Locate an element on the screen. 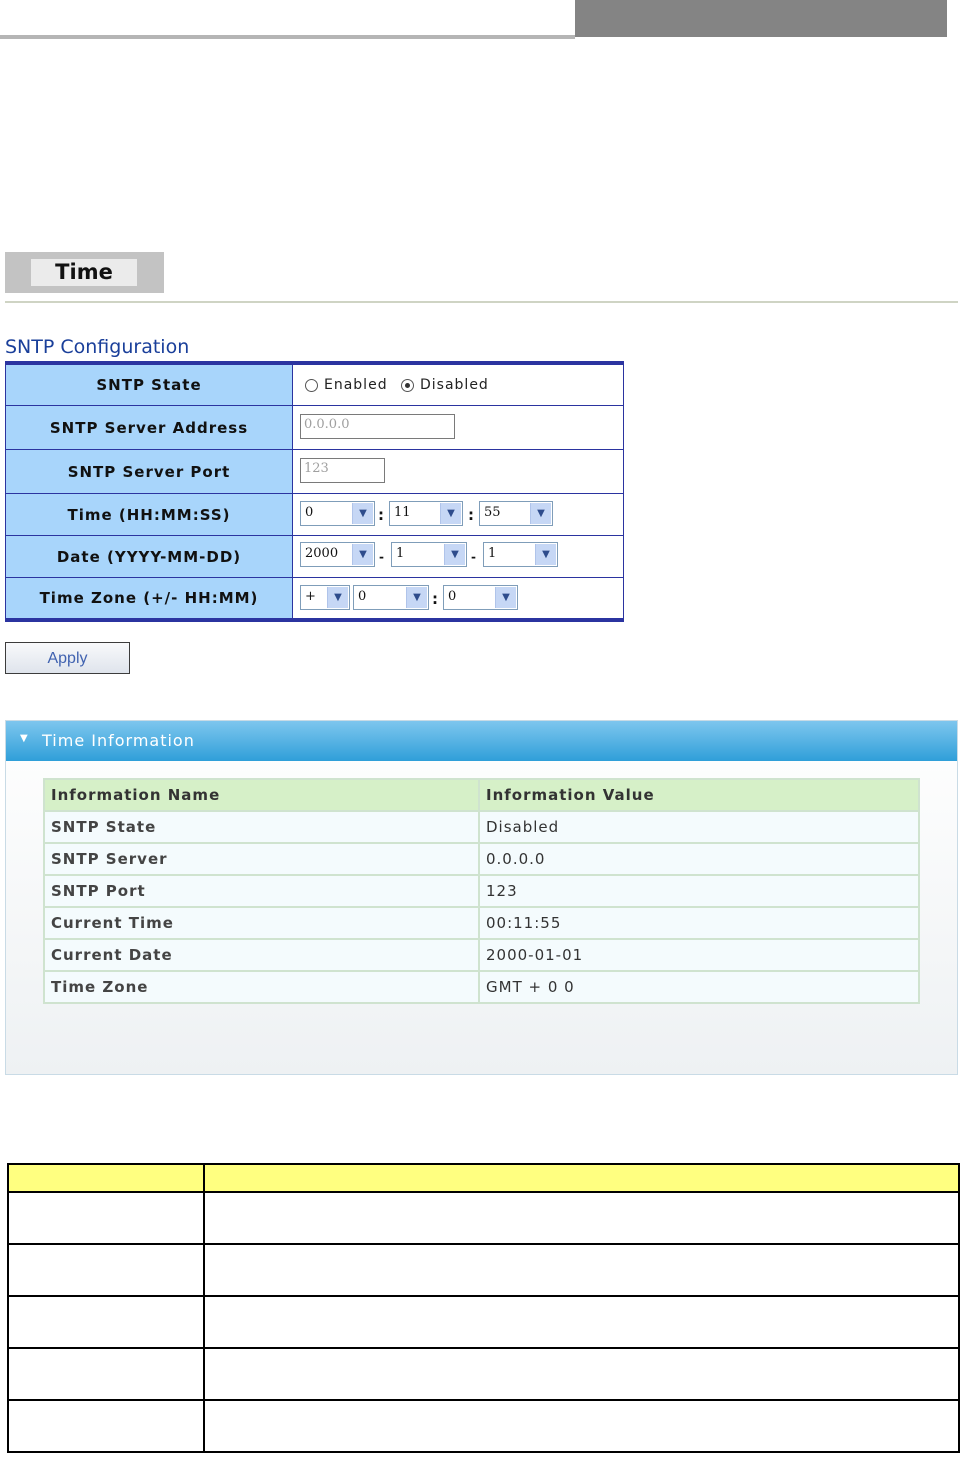  second-value: 55 is located at coordinates (492, 512).